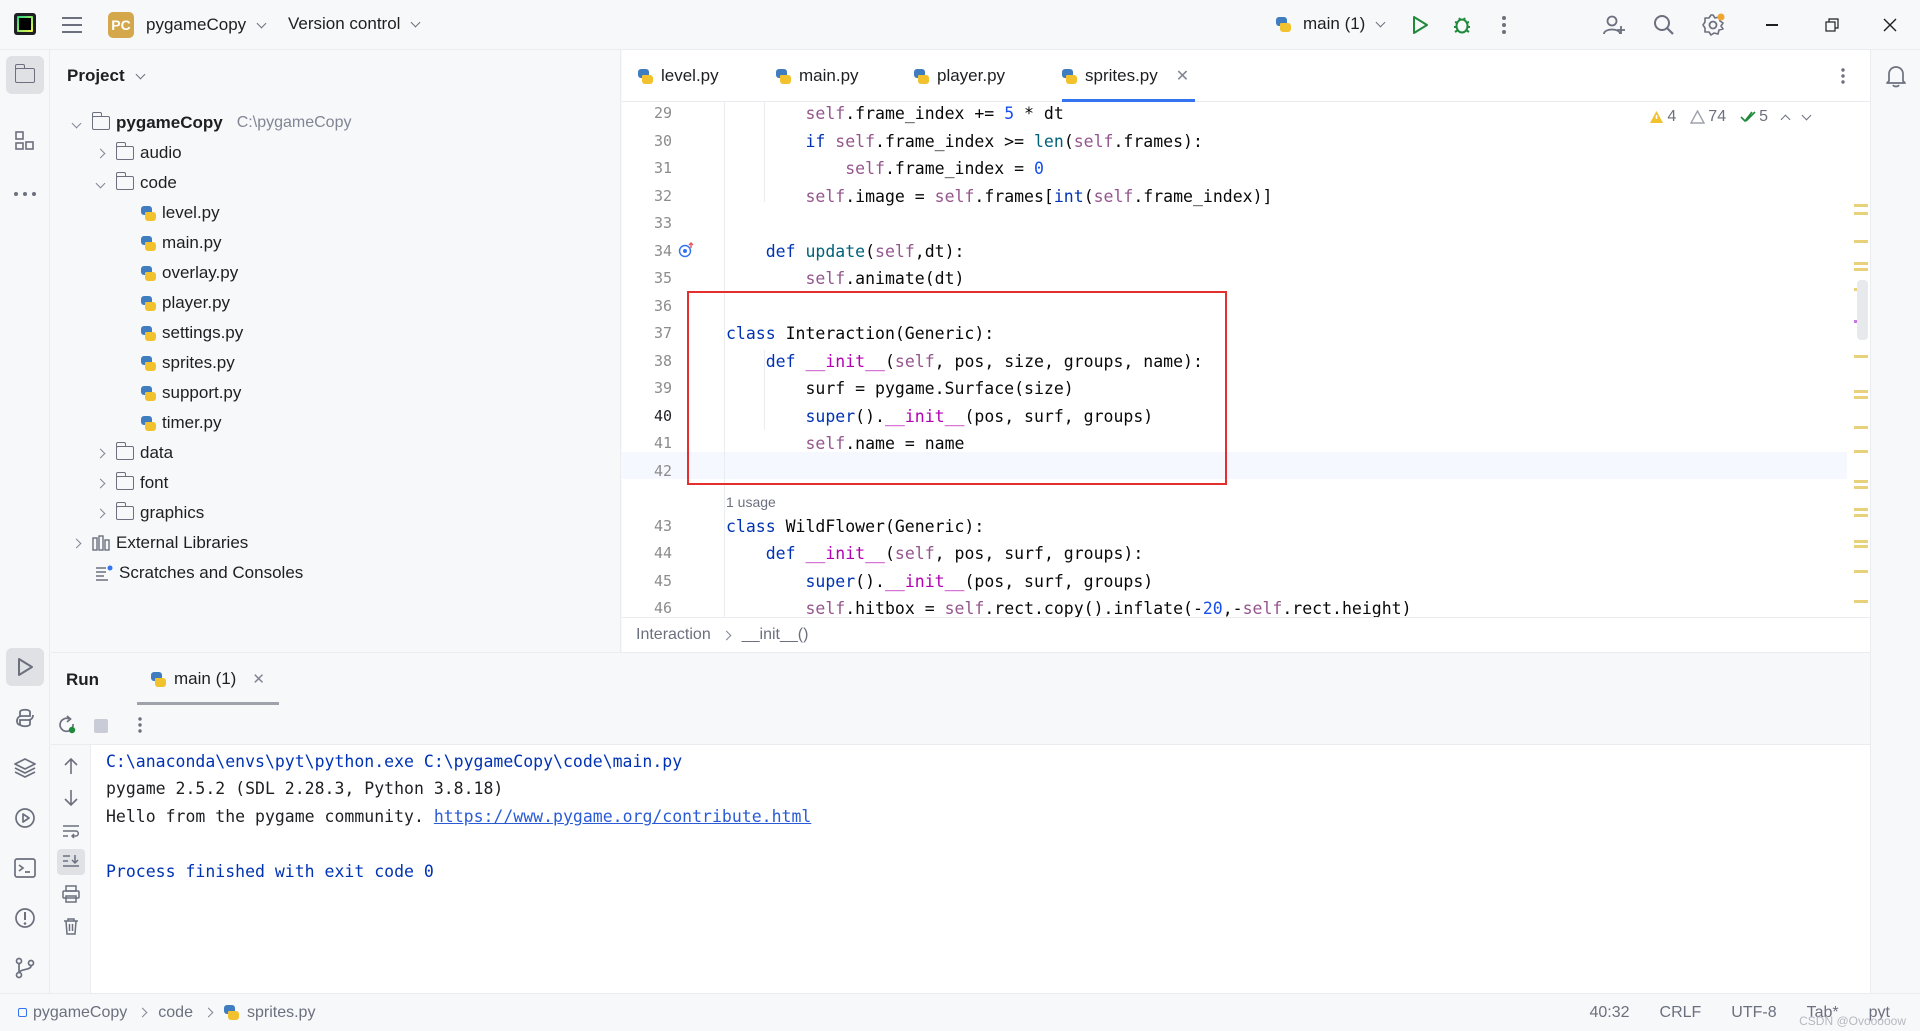 Image resolution: width=1920 pixels, height=1031 pixels. Describe the element at coordinates (1713, 25) in the screenshot. I see `settings-gear-icon` at that location.